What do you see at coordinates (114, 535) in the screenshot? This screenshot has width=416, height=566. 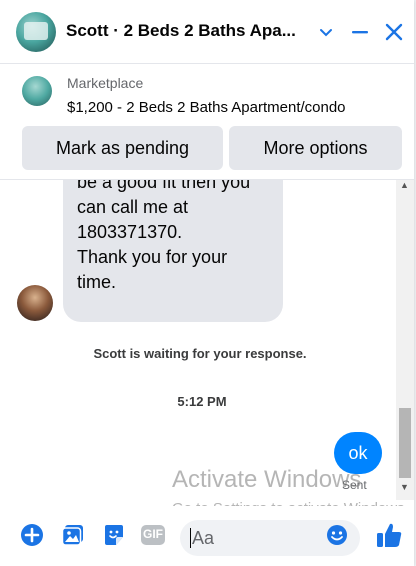 I see `sticker-icon` at bounding box center [114, 535].